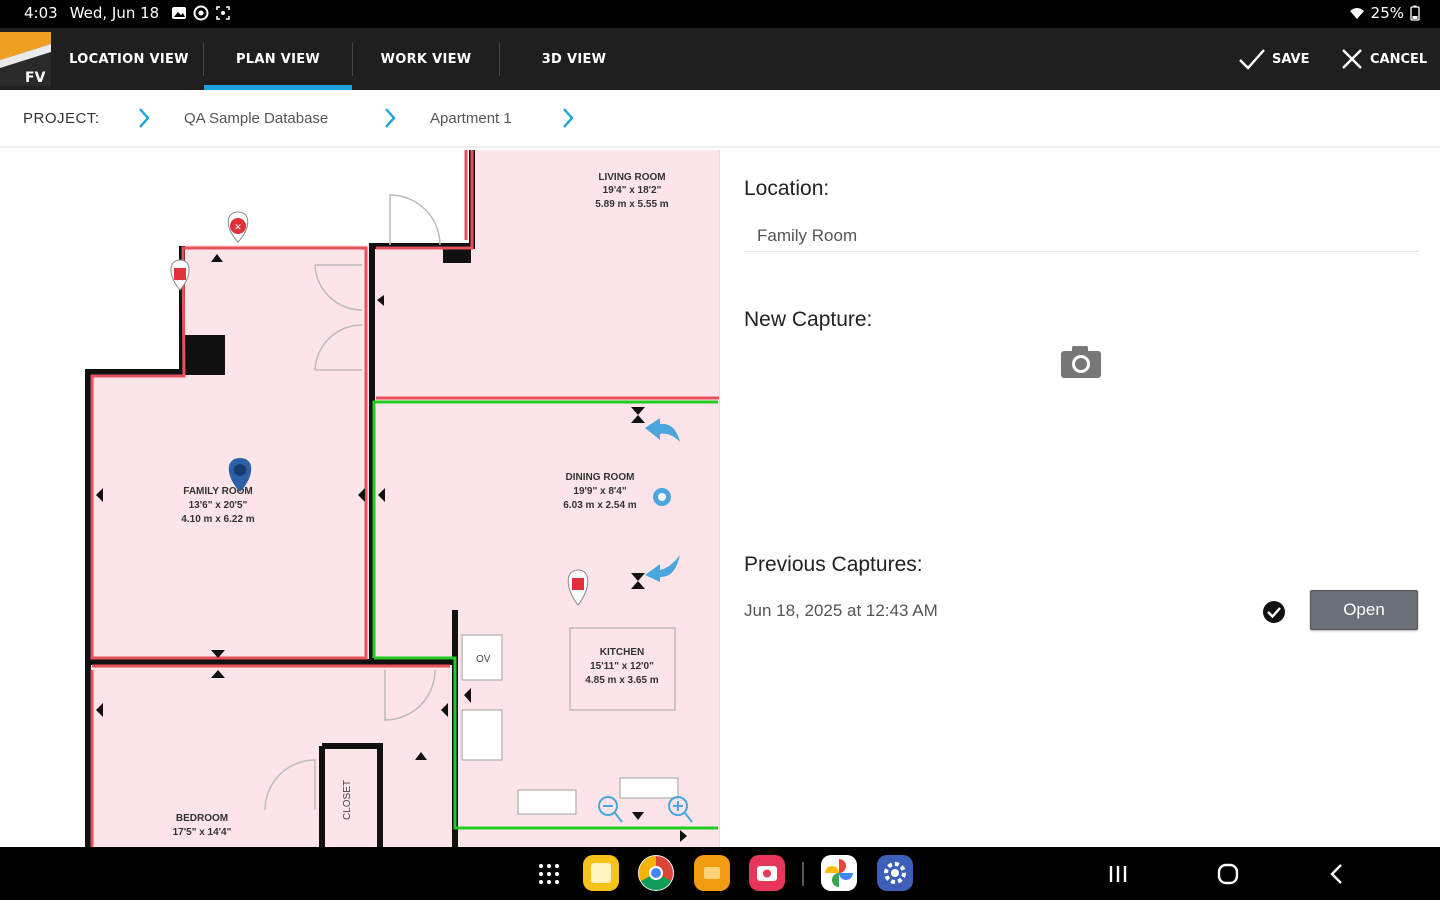 The image size is (1440, 900). I want to click on room-metric-family: 4.10 m x 6.22 m, so click(217, 519).